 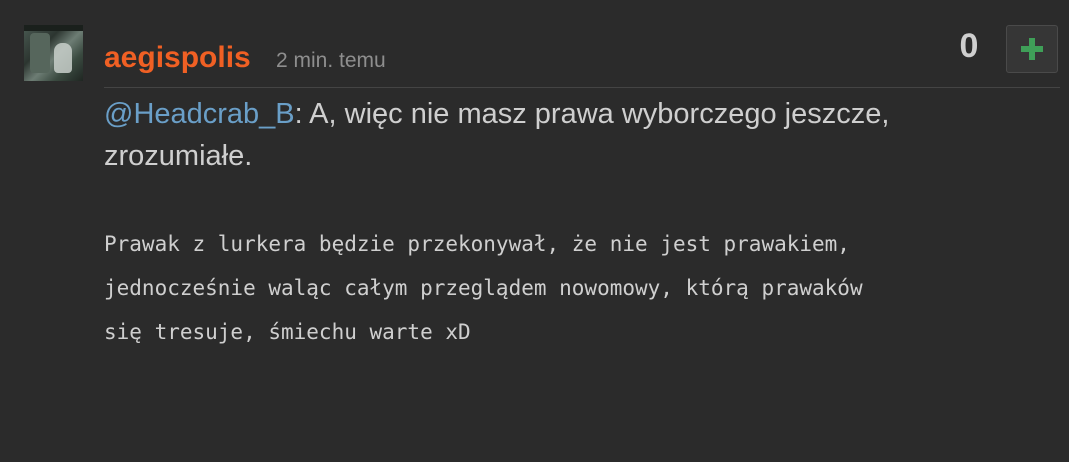 I want to click on timestamp: 2 min. temu, so click(x=331, y=61).